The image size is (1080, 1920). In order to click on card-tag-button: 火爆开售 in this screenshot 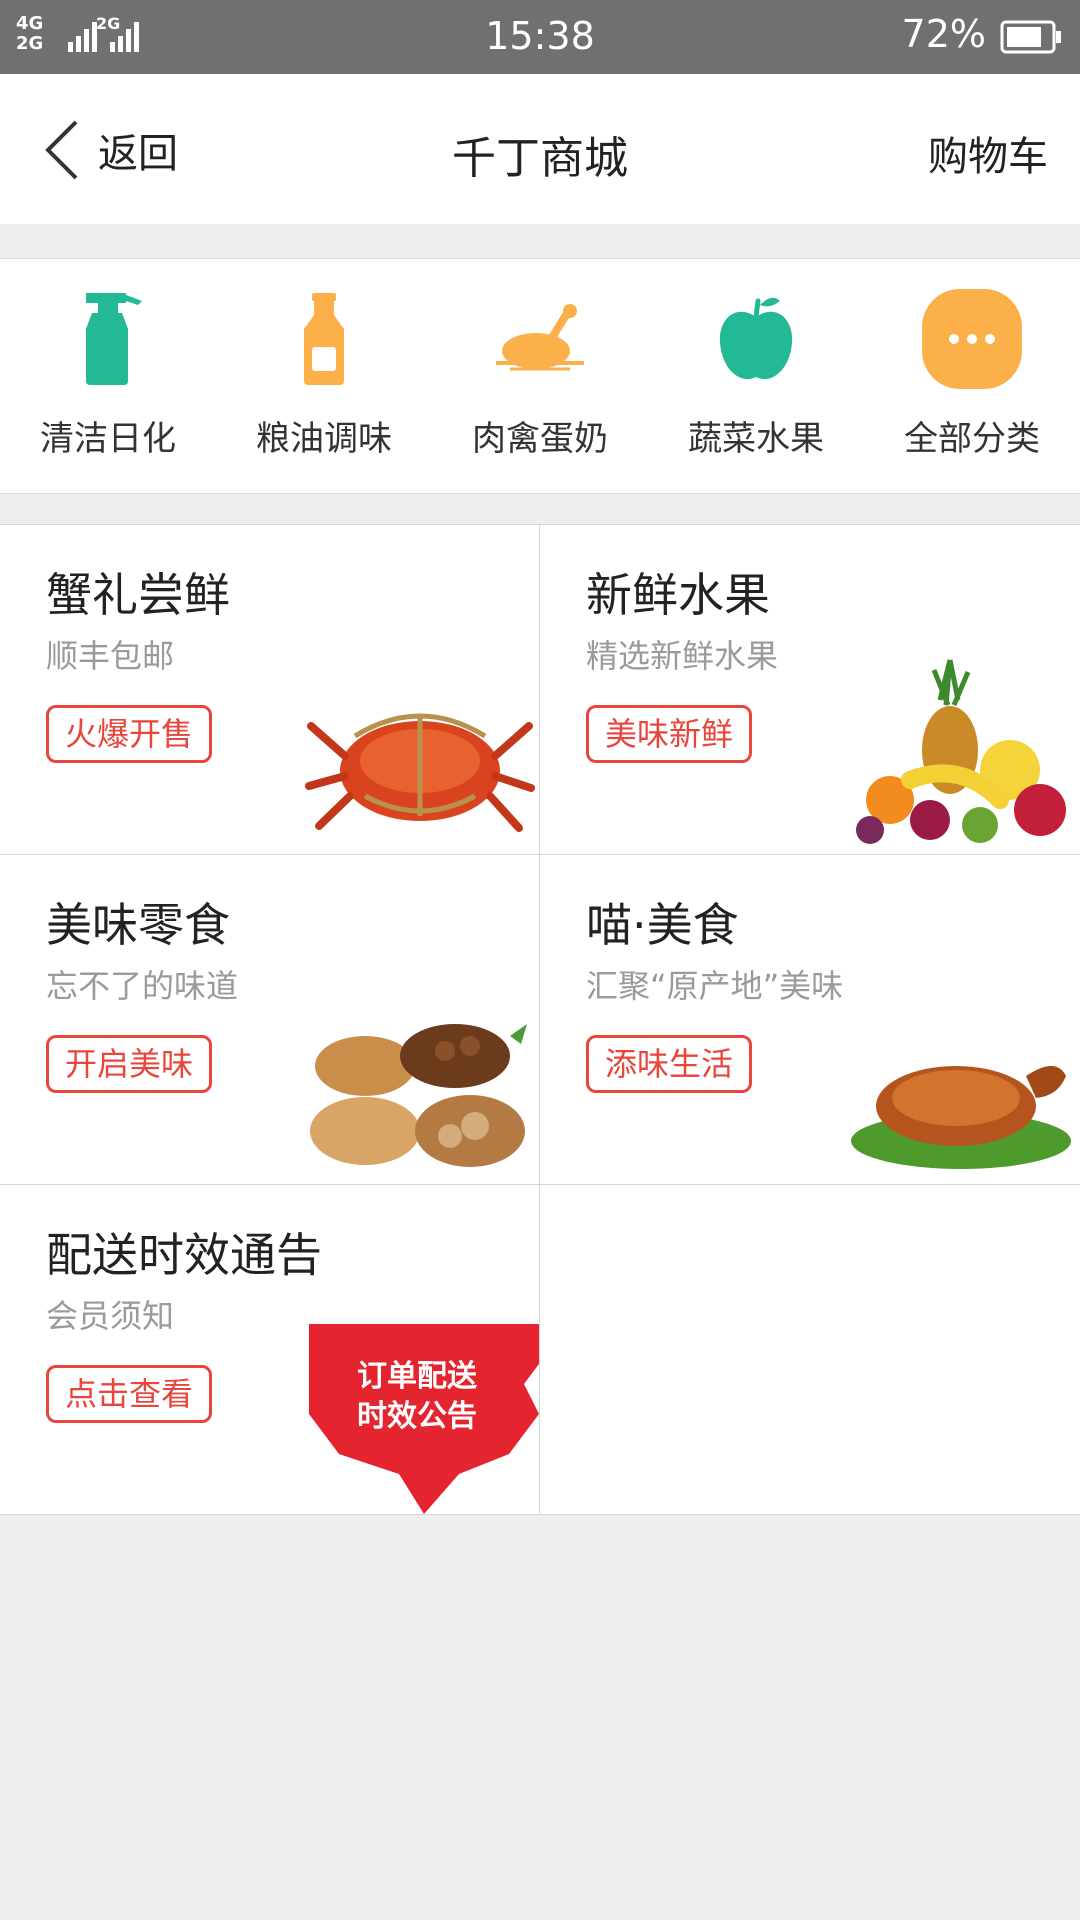, I will do `click(129, 734)`.